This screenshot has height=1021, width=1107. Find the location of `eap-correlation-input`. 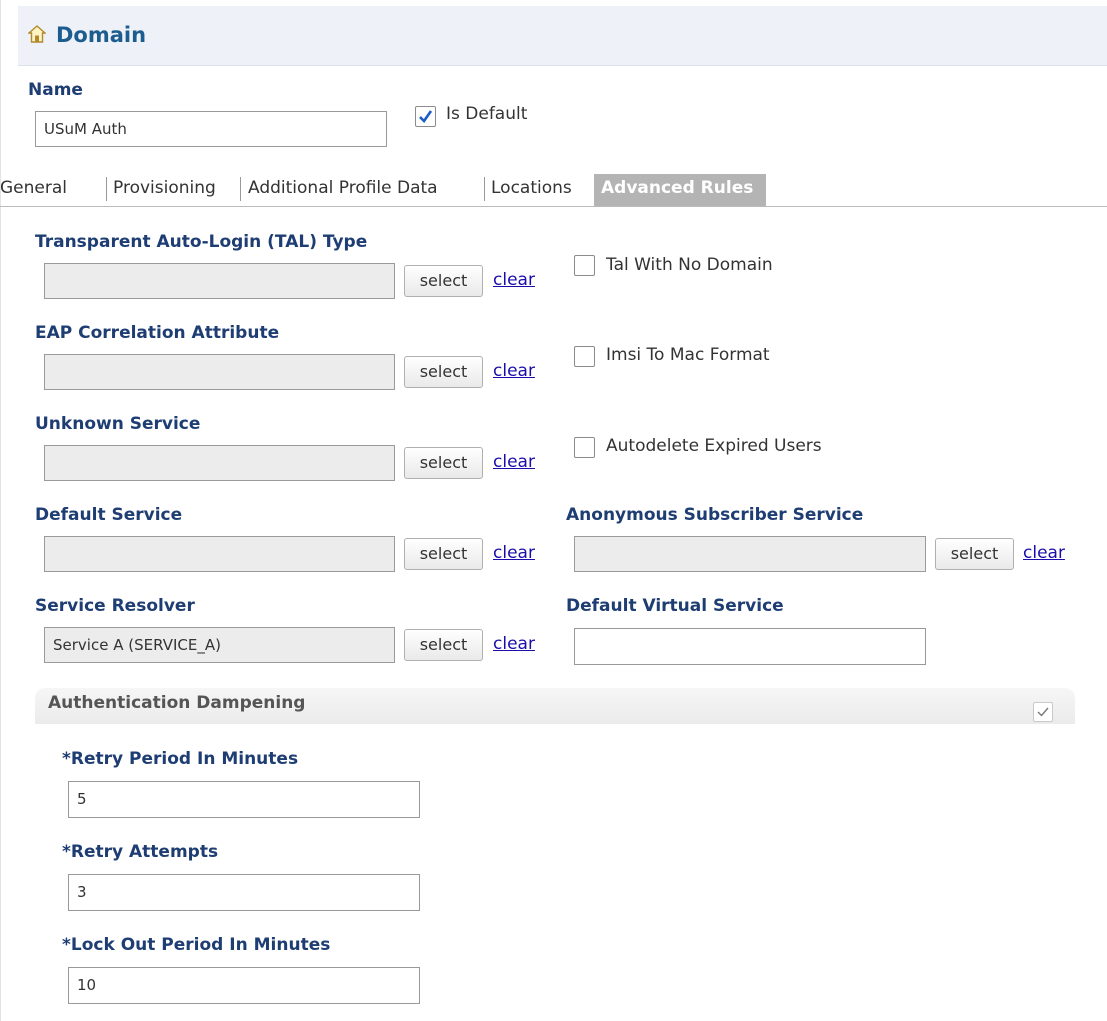

eap-correlation-input is located at coordinates (219, 372).